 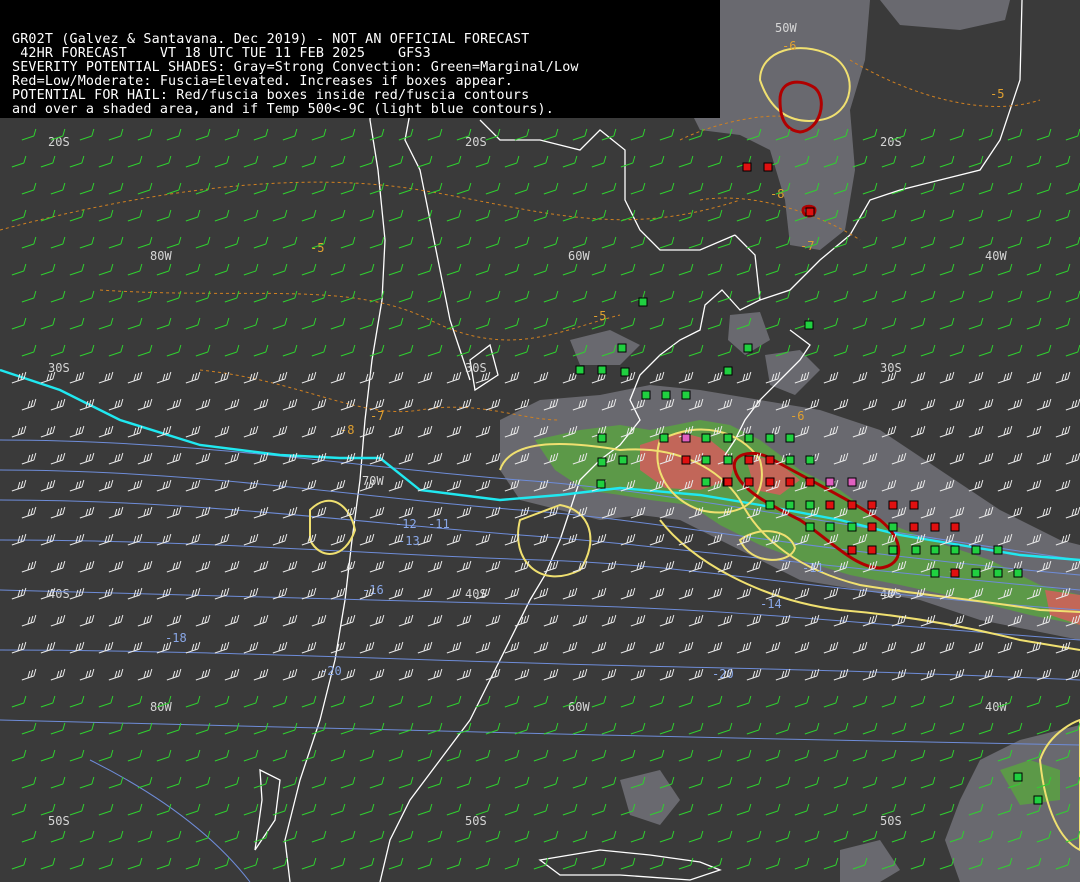 I want to click on cold-label: -12, so click(x=406, y=524).